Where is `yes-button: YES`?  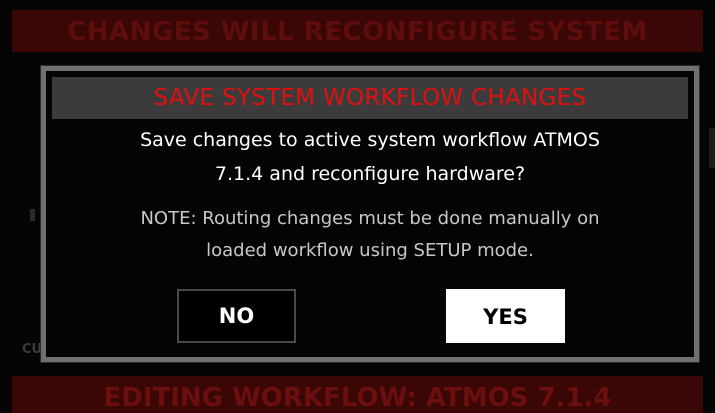 yes-button: YES is located at coordinates (505, 316).